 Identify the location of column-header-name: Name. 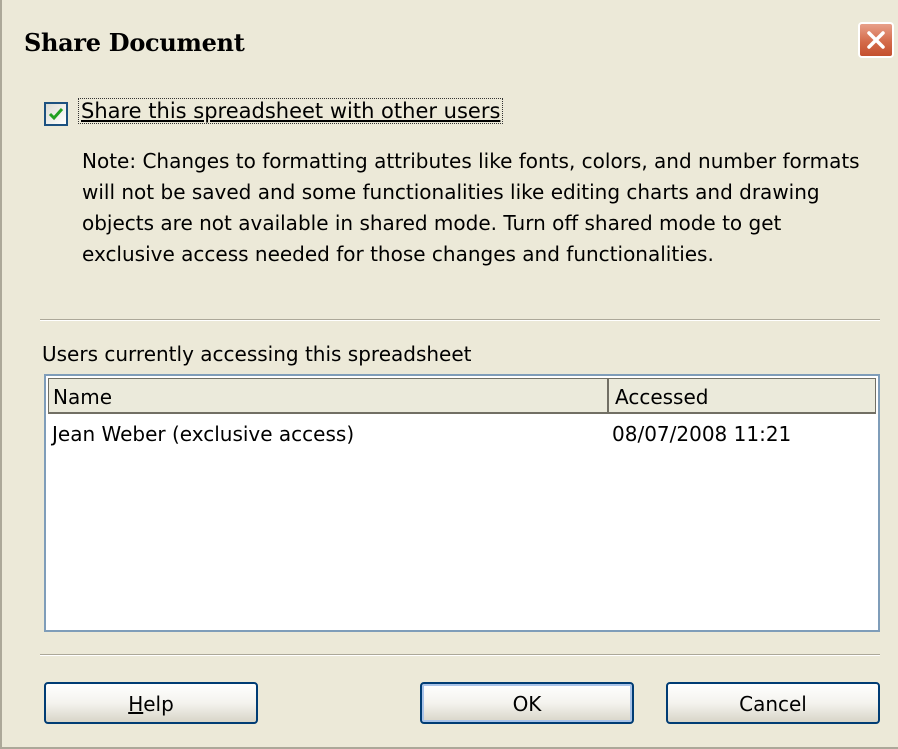
(82, 397).